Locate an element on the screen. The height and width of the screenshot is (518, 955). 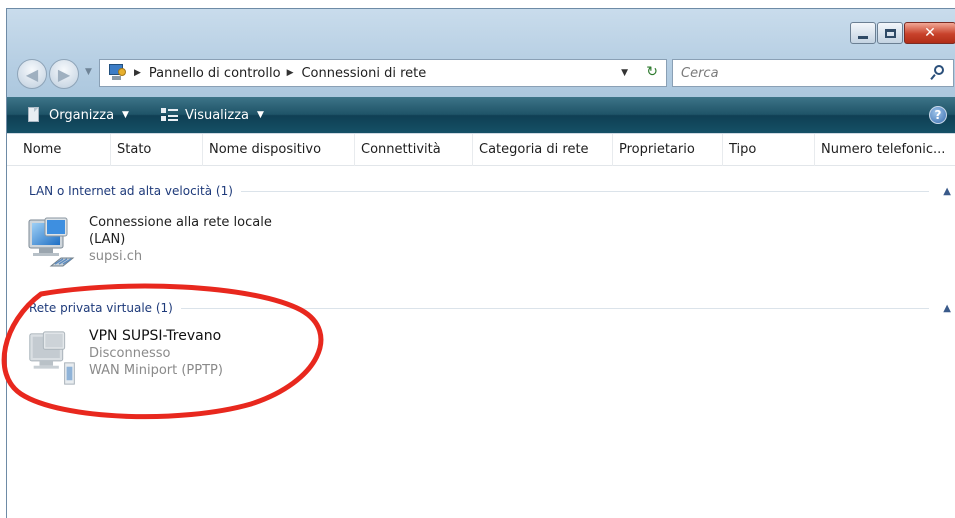
back-button: ◀ is located at coordinates (32, 74).